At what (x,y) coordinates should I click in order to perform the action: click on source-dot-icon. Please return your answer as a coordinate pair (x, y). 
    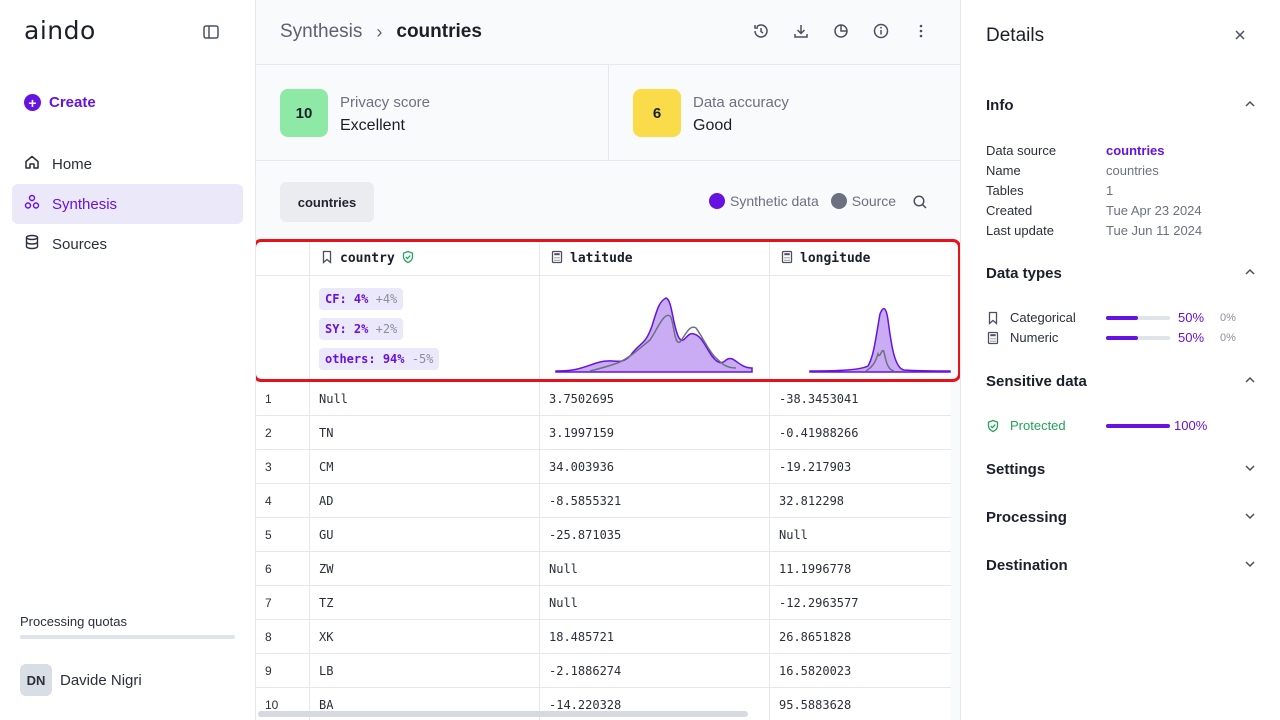
    Looking at the image, I should click on (838, 201).